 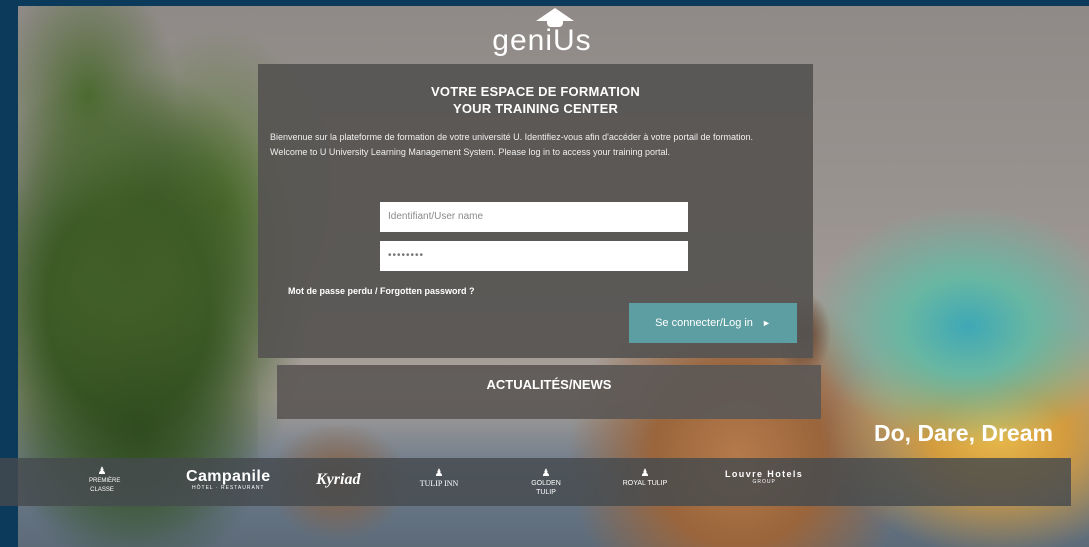 I want to click on login-button-label: Se connecter/Log in, so click(x=704, y=323).